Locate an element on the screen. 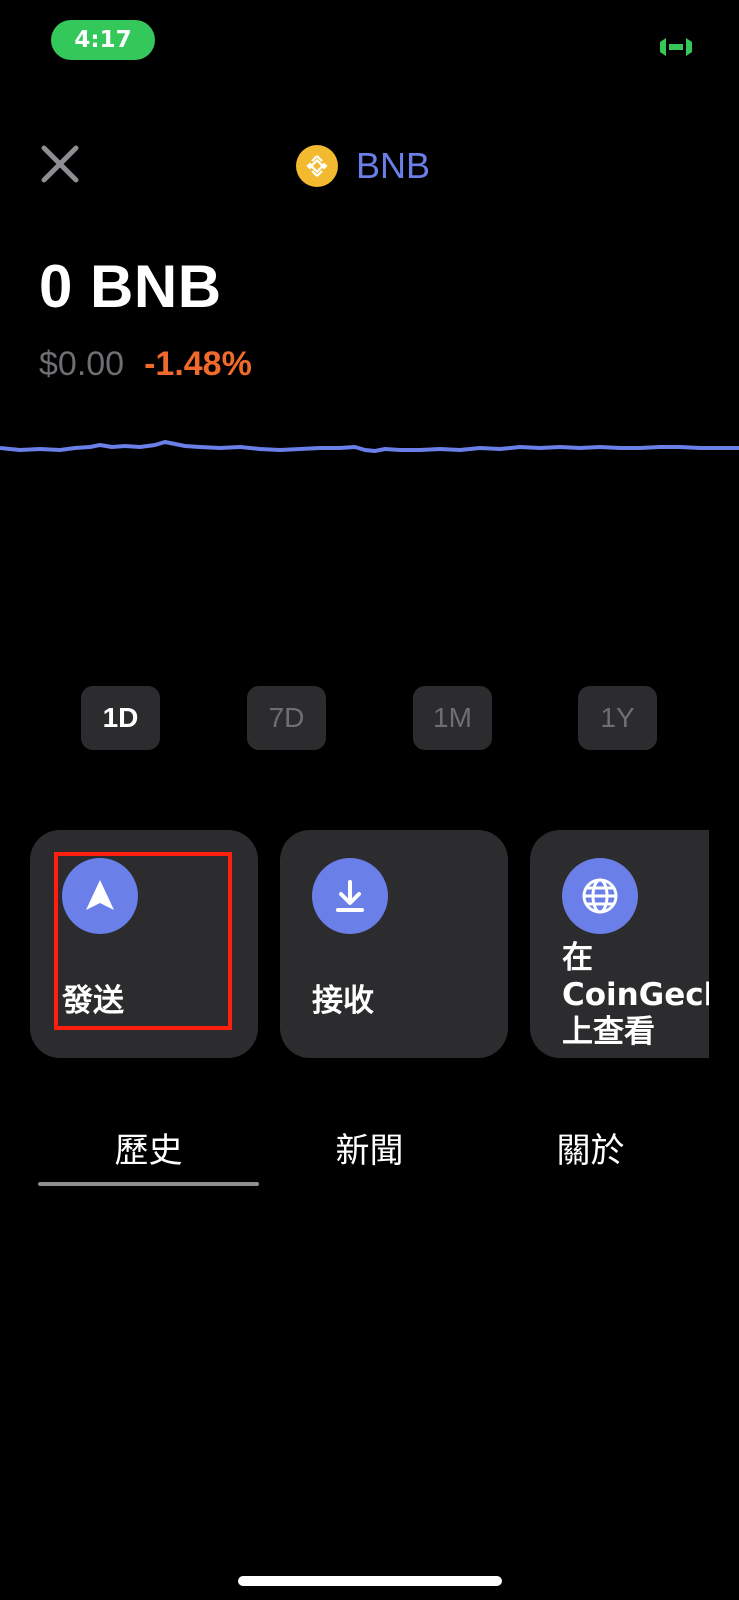  send-arrow-icon is located at coordinates (100, 896).